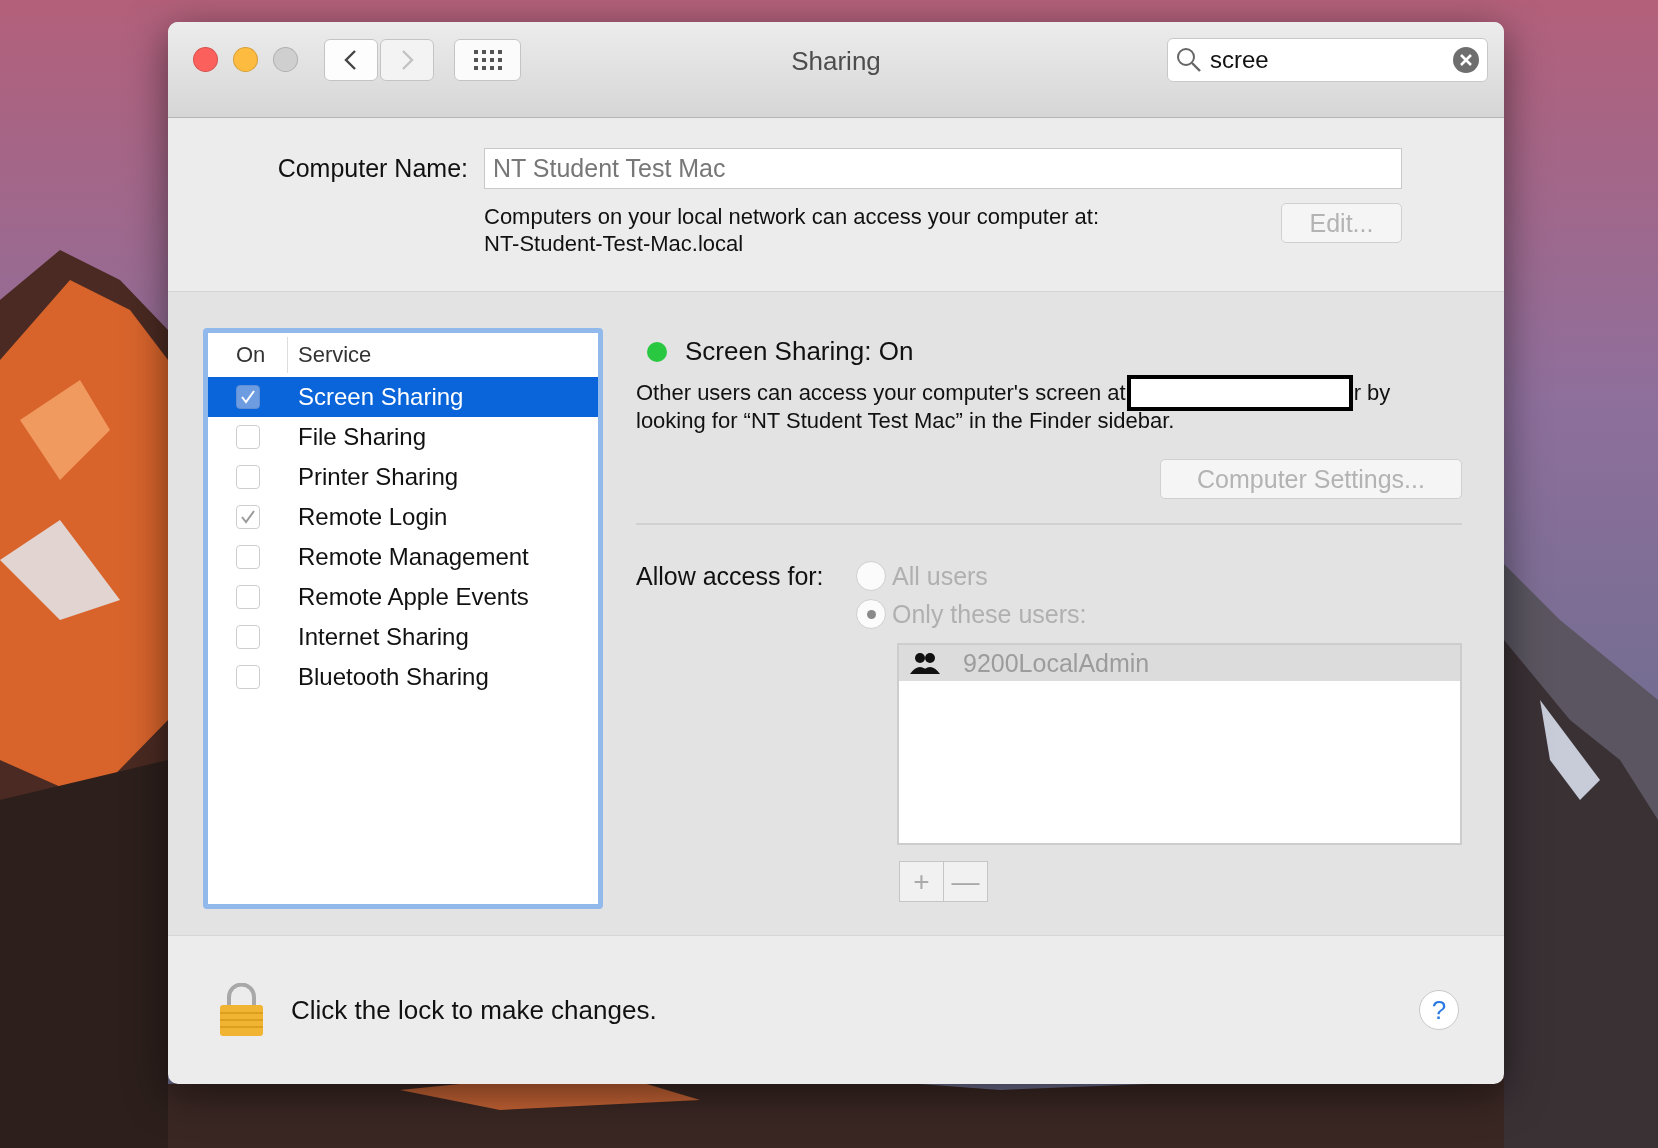  I want to click on window-title: Sharing, so click(836, 61).